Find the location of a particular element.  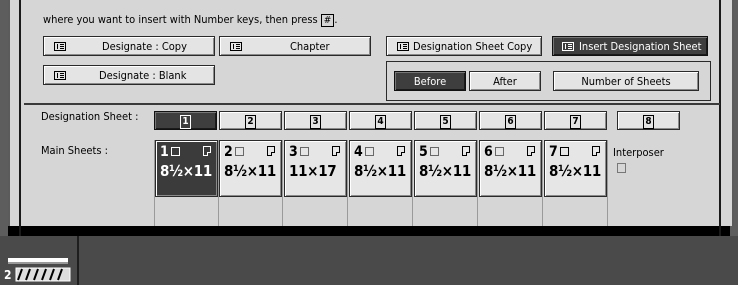

designation-sheet-5: 5 is located at coordinates (445, 120).